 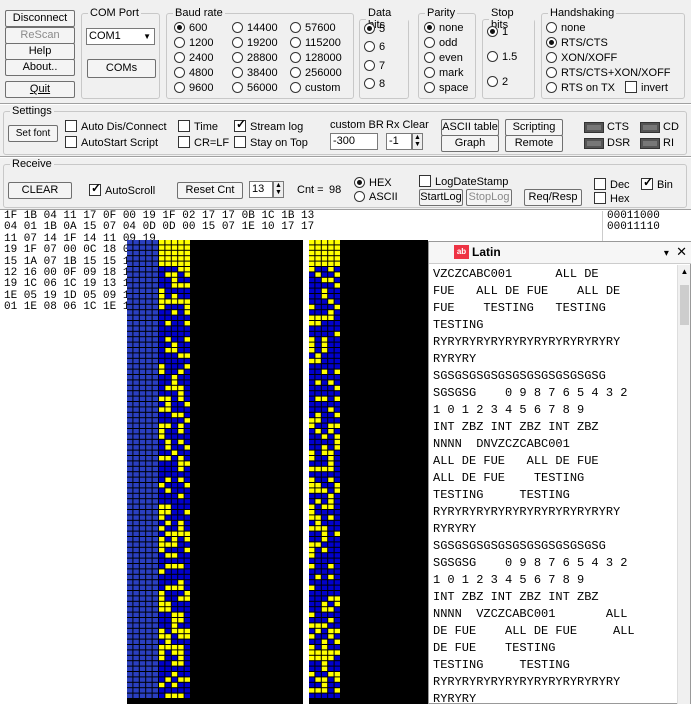 What do you see at coordinates (612, 185) in the screenshot?
I see `dec-checkbox: Dec` at bounding box center [612, 185].